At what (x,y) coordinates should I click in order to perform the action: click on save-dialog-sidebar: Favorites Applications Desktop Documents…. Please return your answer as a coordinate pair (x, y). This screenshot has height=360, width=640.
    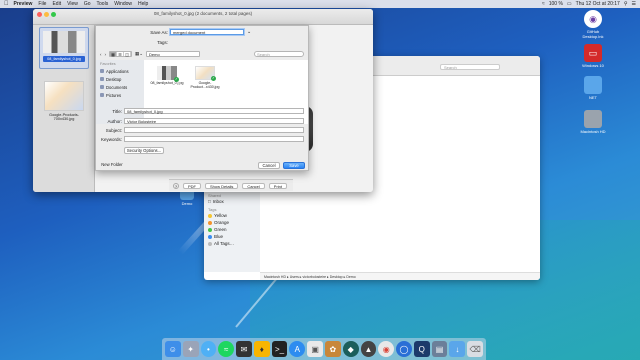
    Looking at the image, I should click on (120, 92).